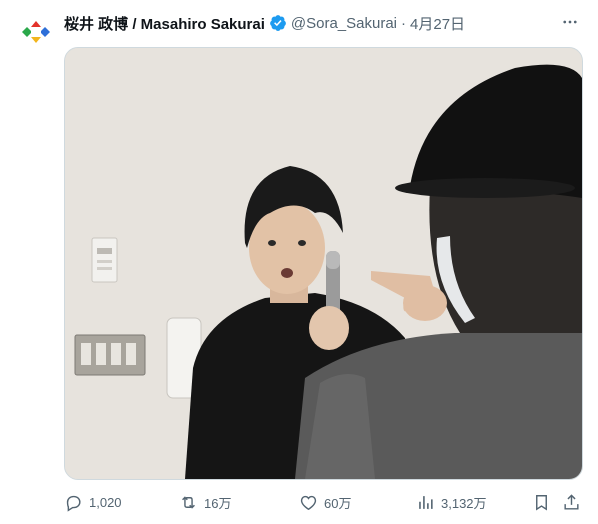 This screenshot has width=598, height=524. I want to click on action-bar: 1,020 16万 60万 3,132万, so click(323, 502).